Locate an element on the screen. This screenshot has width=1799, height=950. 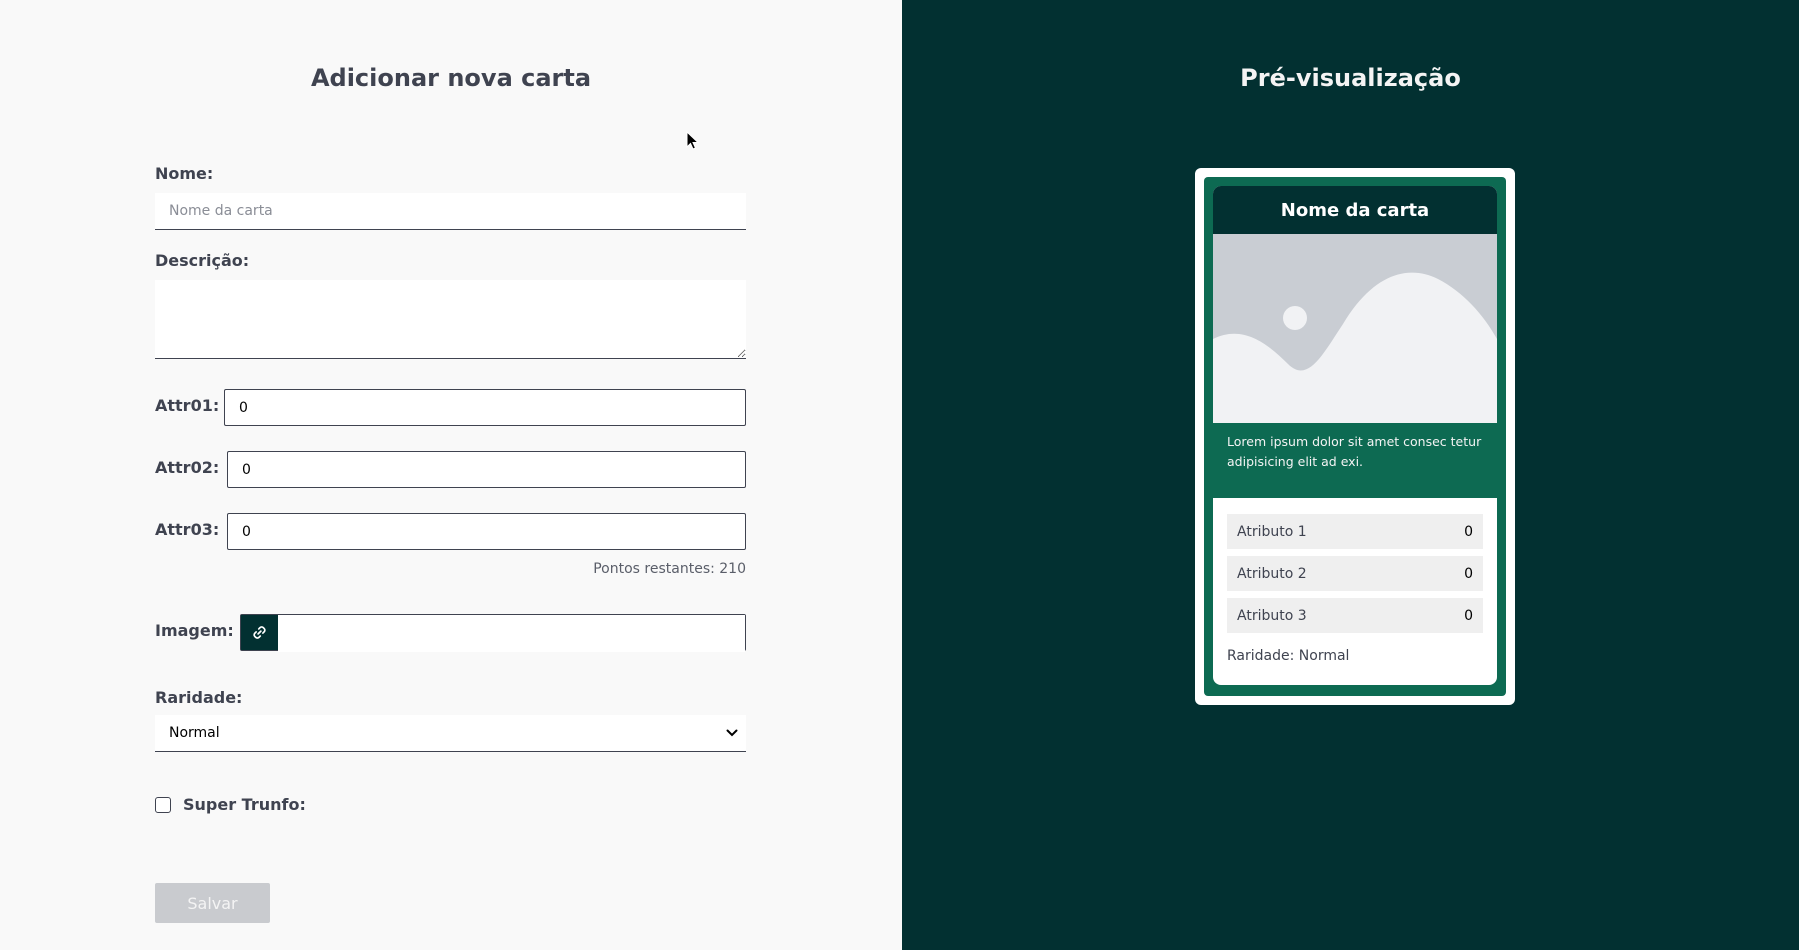
name-input is located at coordinates (450, 211).